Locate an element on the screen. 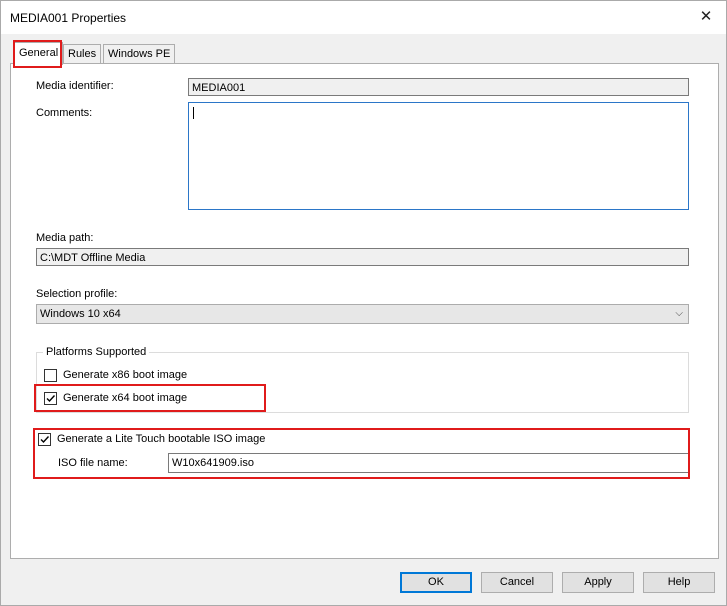  comments-textarea is located at coordinates (438, 156).